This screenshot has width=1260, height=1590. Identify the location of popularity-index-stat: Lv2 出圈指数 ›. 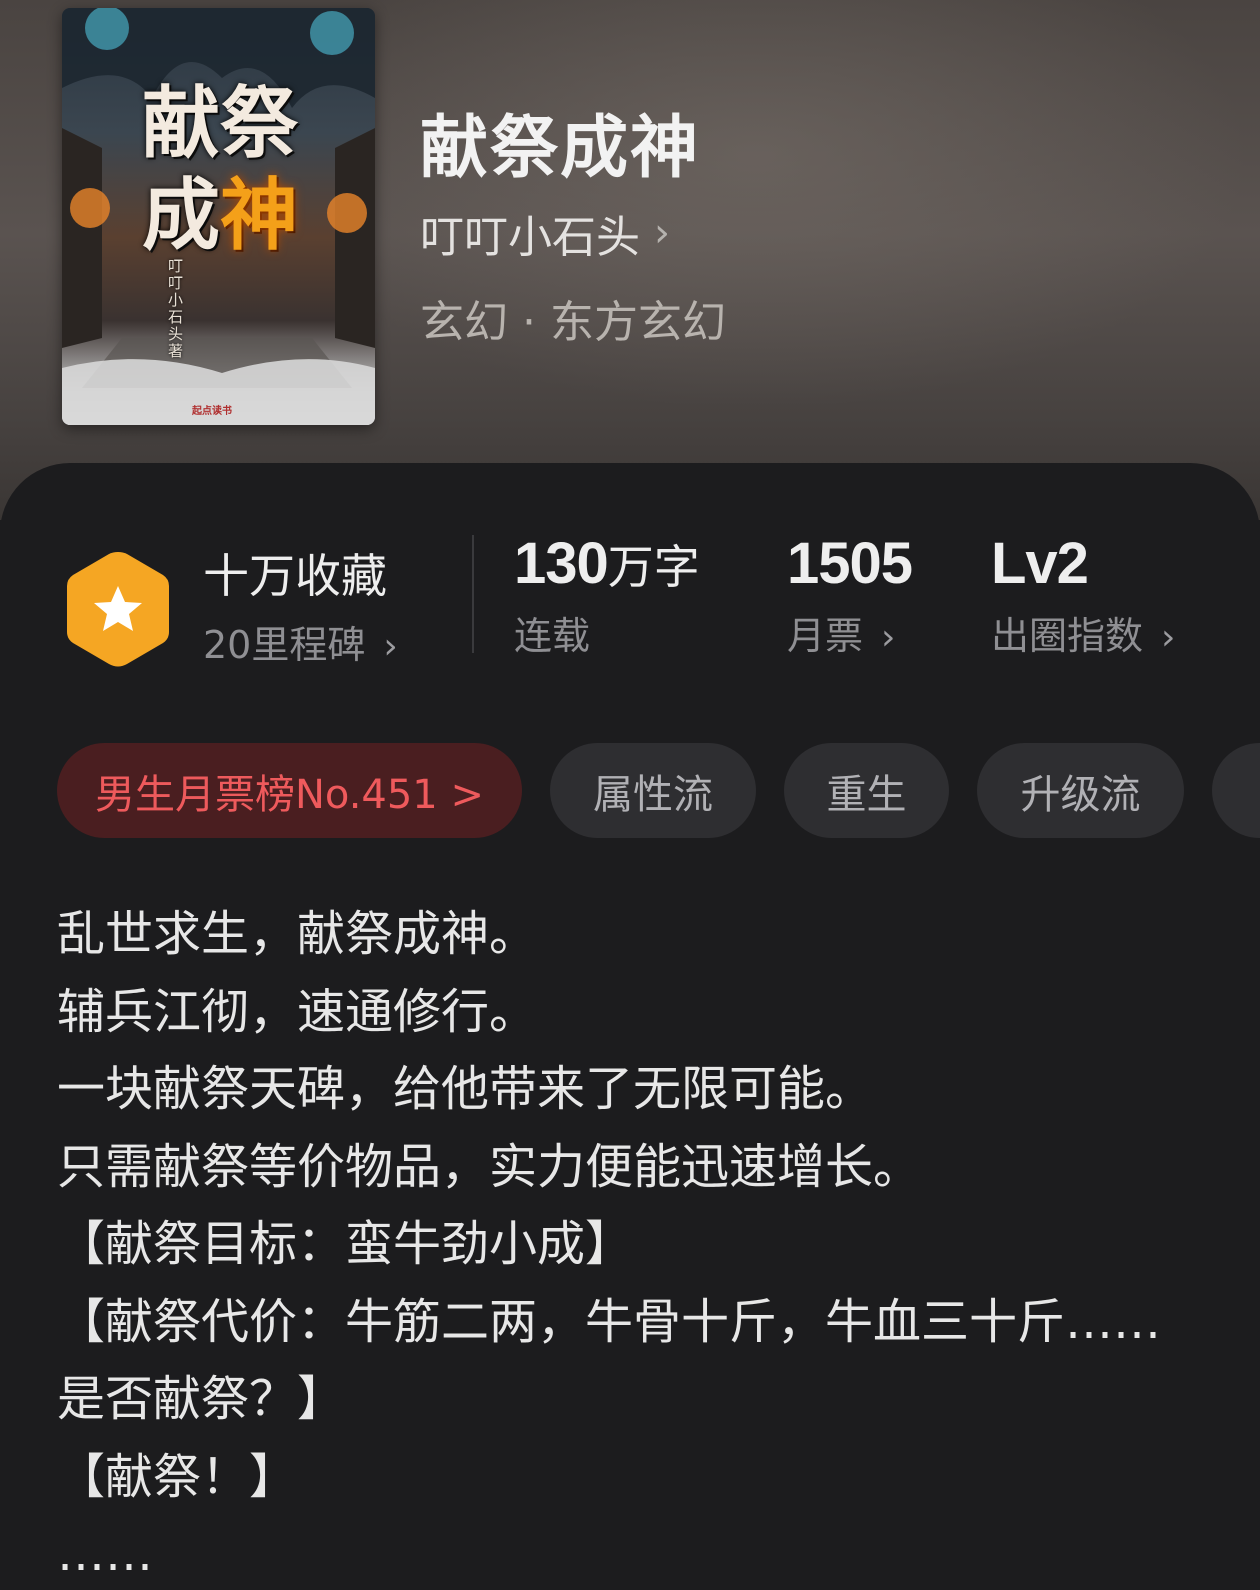
(1083, 595).